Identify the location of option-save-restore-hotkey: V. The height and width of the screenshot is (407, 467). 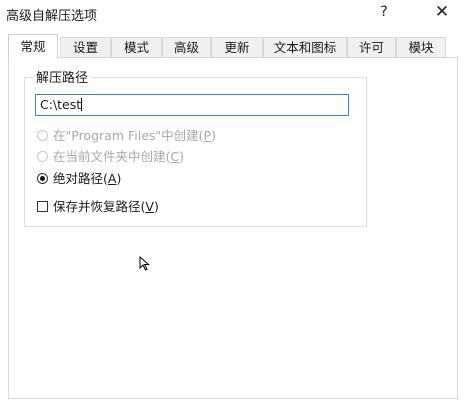
(149, 206).